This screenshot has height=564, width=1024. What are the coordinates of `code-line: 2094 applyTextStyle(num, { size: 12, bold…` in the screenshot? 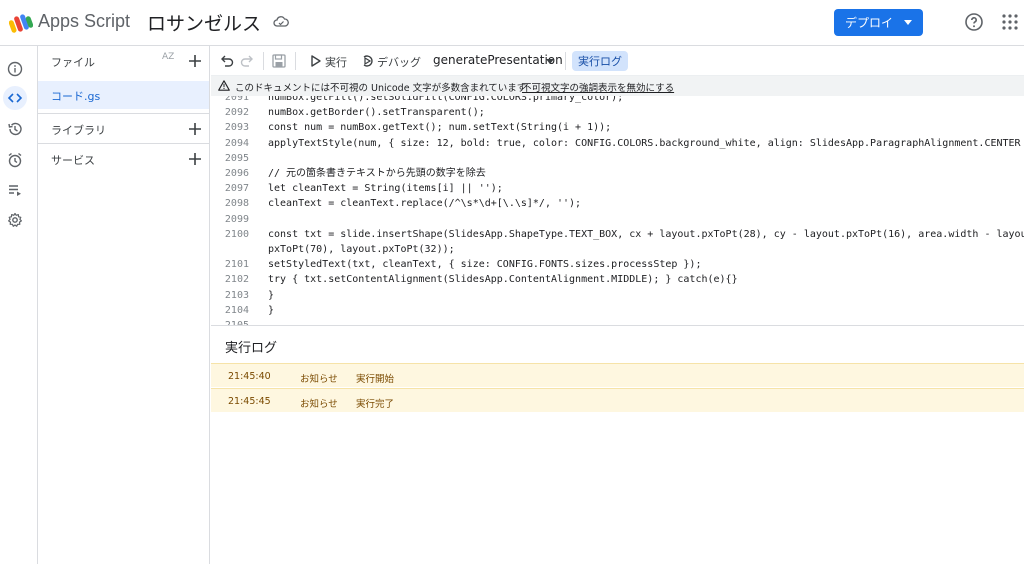 It's located at (617, 143).